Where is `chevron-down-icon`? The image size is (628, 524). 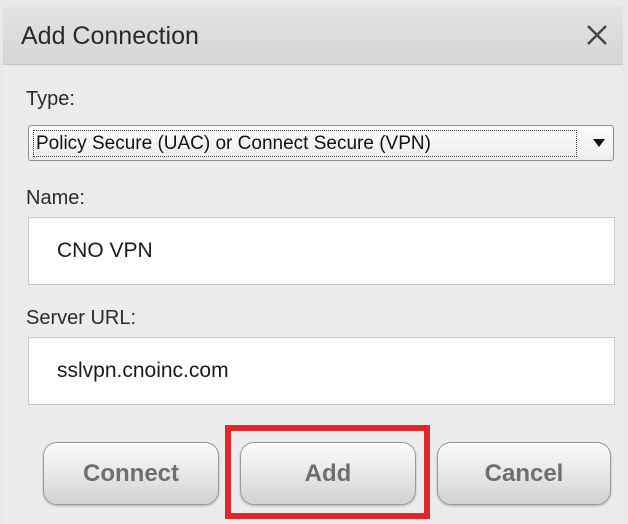 chevron-down-icon is located at coordinates (599, 143).